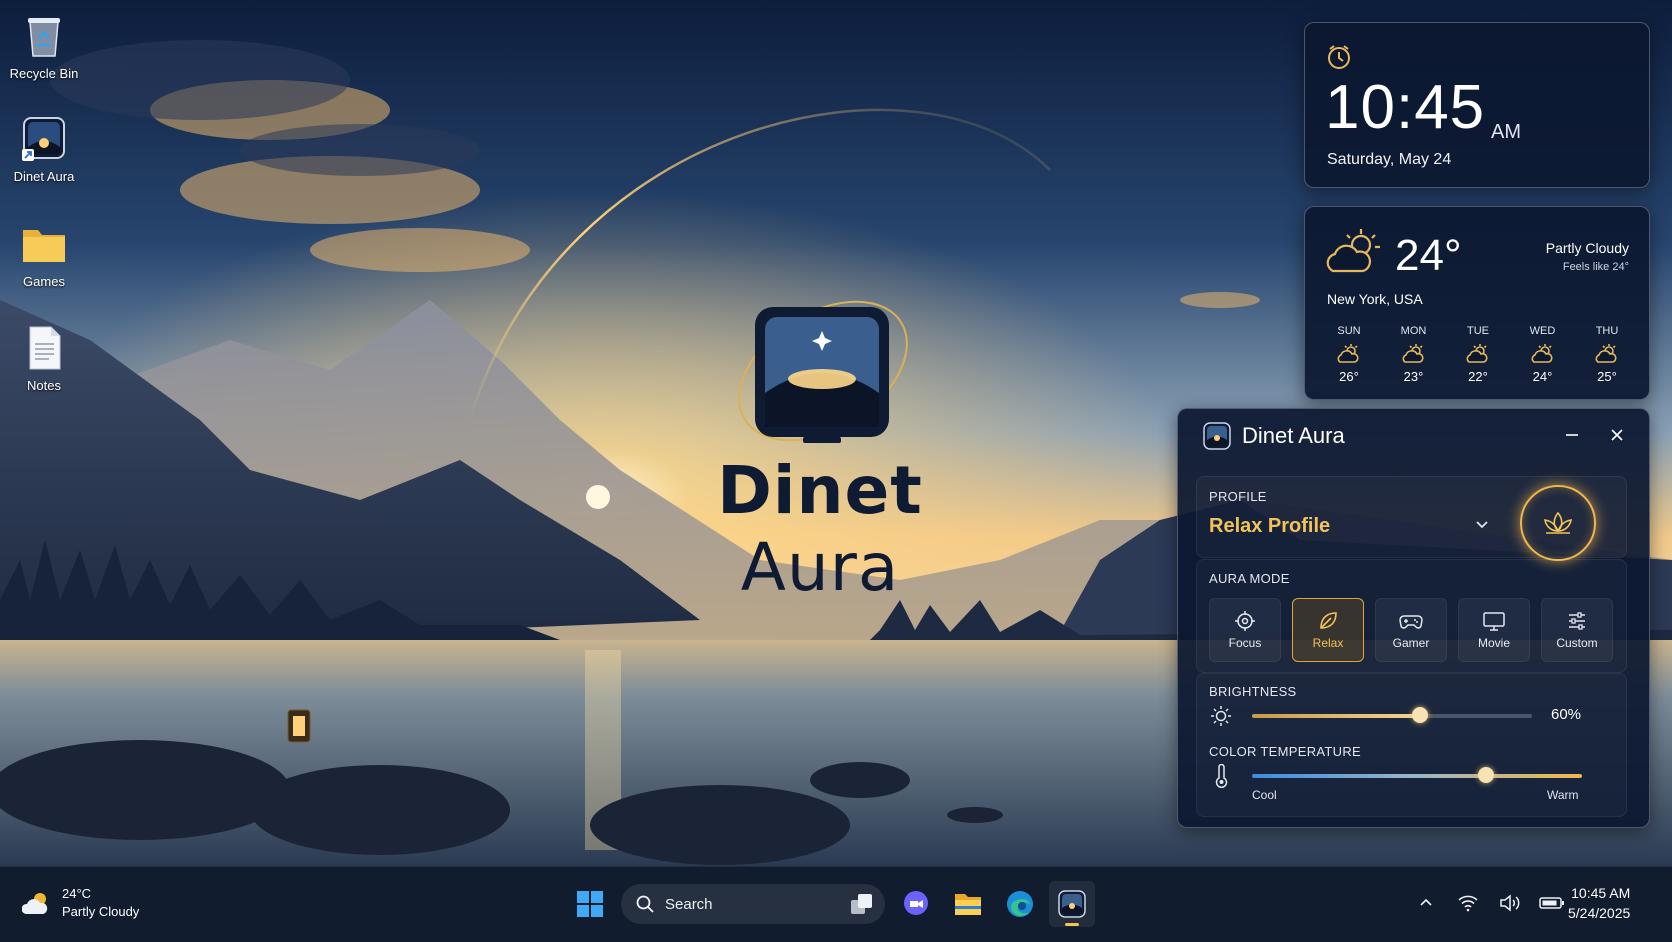 The width and height of the screenshot is (1672, 942). I want to click on forecast-day-name: MON, so click(1413, 331).